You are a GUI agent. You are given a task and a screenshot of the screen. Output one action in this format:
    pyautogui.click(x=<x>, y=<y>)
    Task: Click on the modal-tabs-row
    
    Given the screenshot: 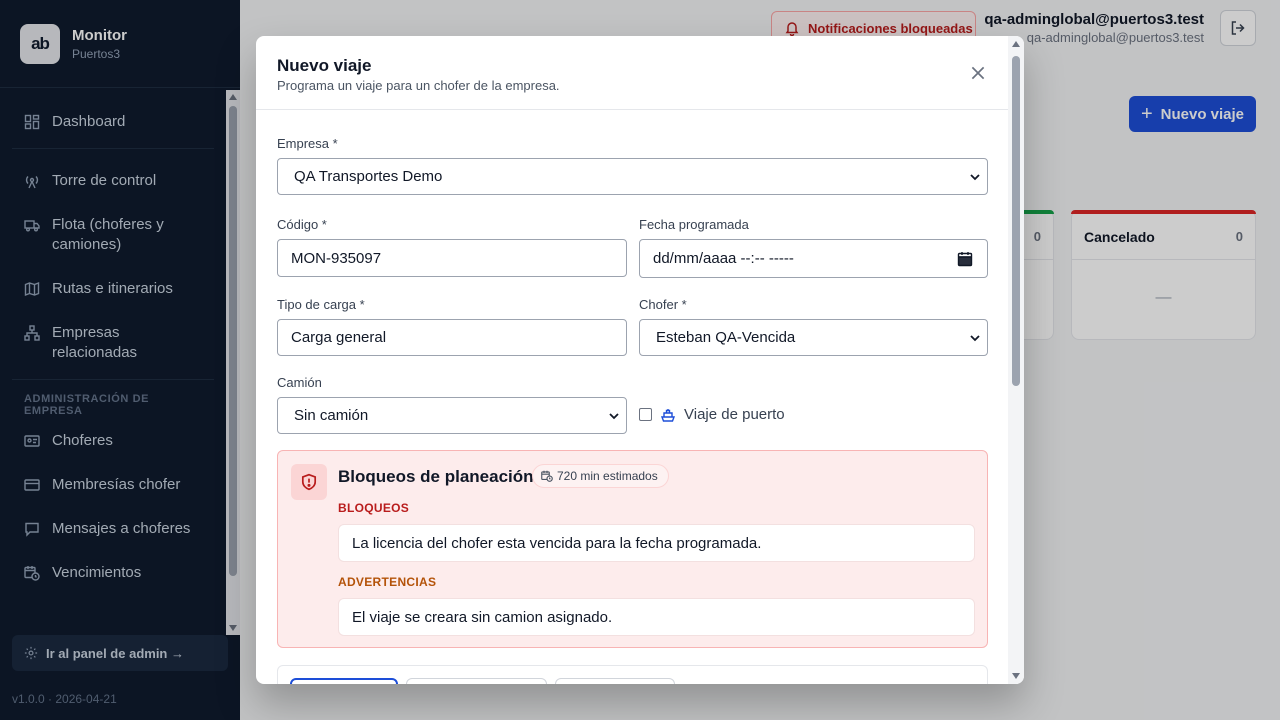 What is the action you would take?
    pyautogui.click(x=632, y=674)
    